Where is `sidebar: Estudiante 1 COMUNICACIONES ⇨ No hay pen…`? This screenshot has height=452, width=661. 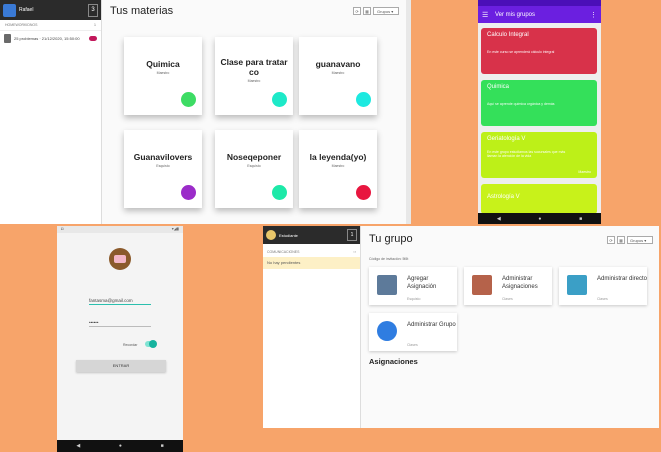
sidebar: Estudiante 1 COMUNICACIONES ⇨ No hay pen… is located at coordinates (312, 327).